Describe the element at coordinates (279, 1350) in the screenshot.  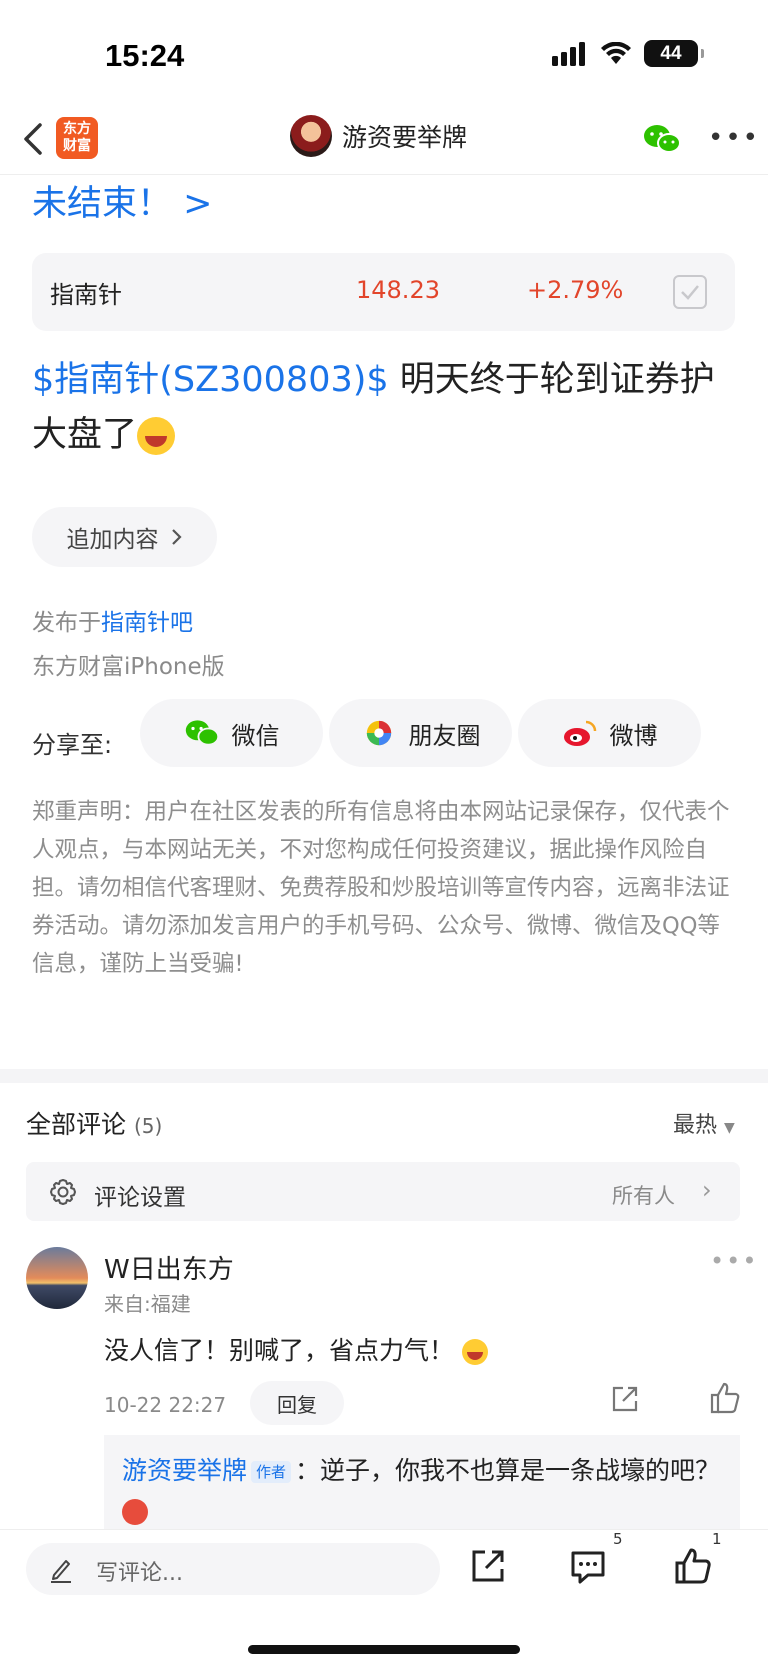
I see `comment-text-body: 没人信了！别喊了，省点力气！` at that location.